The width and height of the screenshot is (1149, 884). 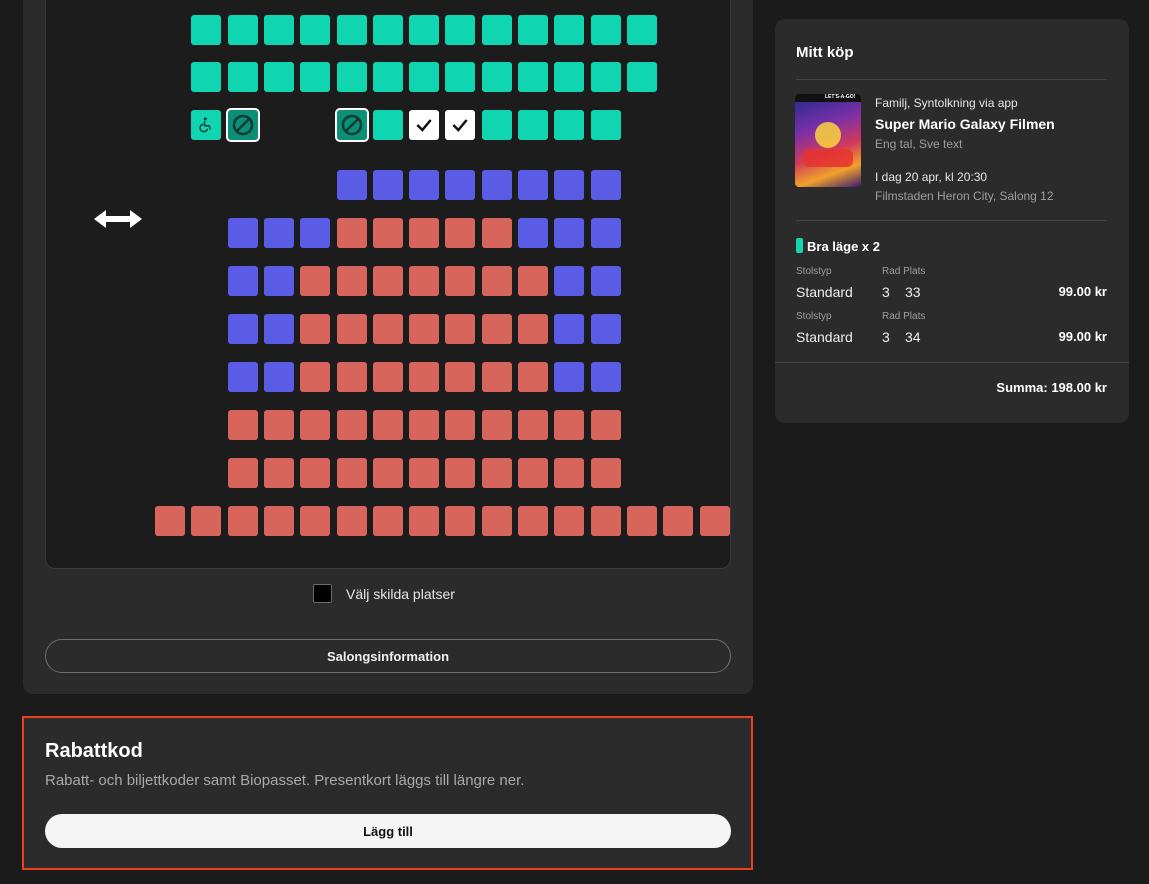 What do you see at coordinates (322, 593) in the screenshot?
I see `separate-seats-checkbox` at bounding box center [322, 593].